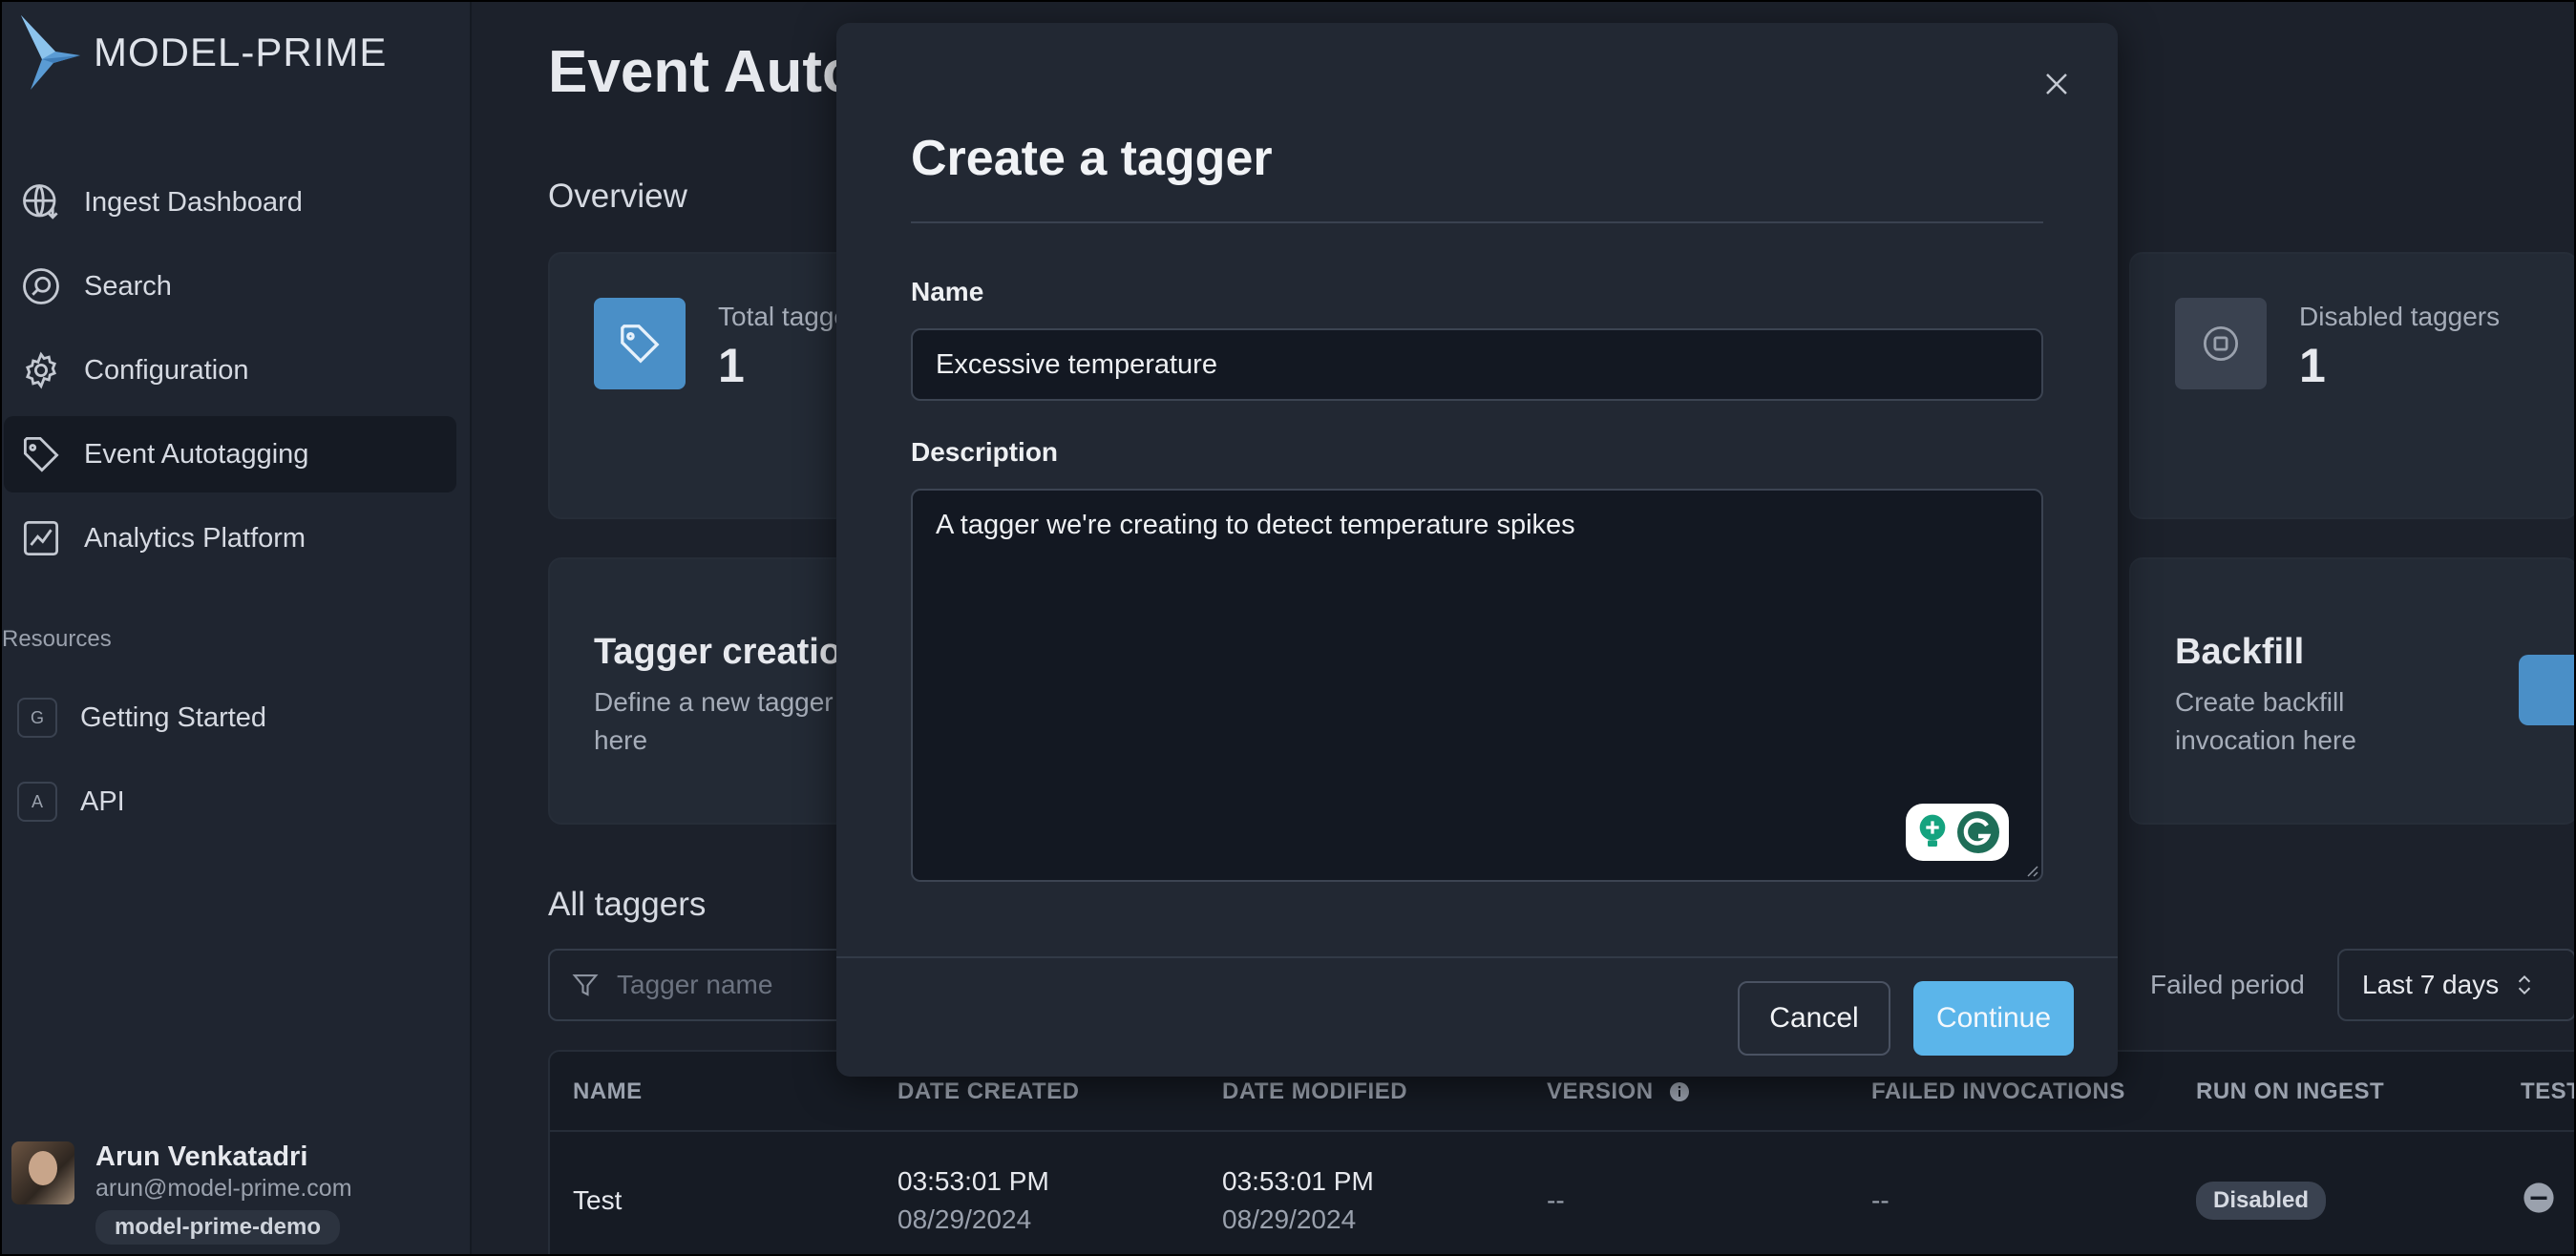  What do you see at coordinates (1978, 832) in the screenshot?
I see `grammarly-icon` at bounding box center [1978, 832].